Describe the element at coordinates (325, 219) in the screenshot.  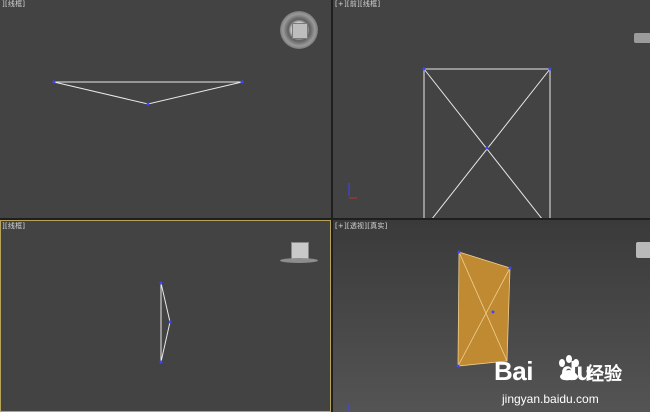
I see `viewport-divider-horizontal` at that location.